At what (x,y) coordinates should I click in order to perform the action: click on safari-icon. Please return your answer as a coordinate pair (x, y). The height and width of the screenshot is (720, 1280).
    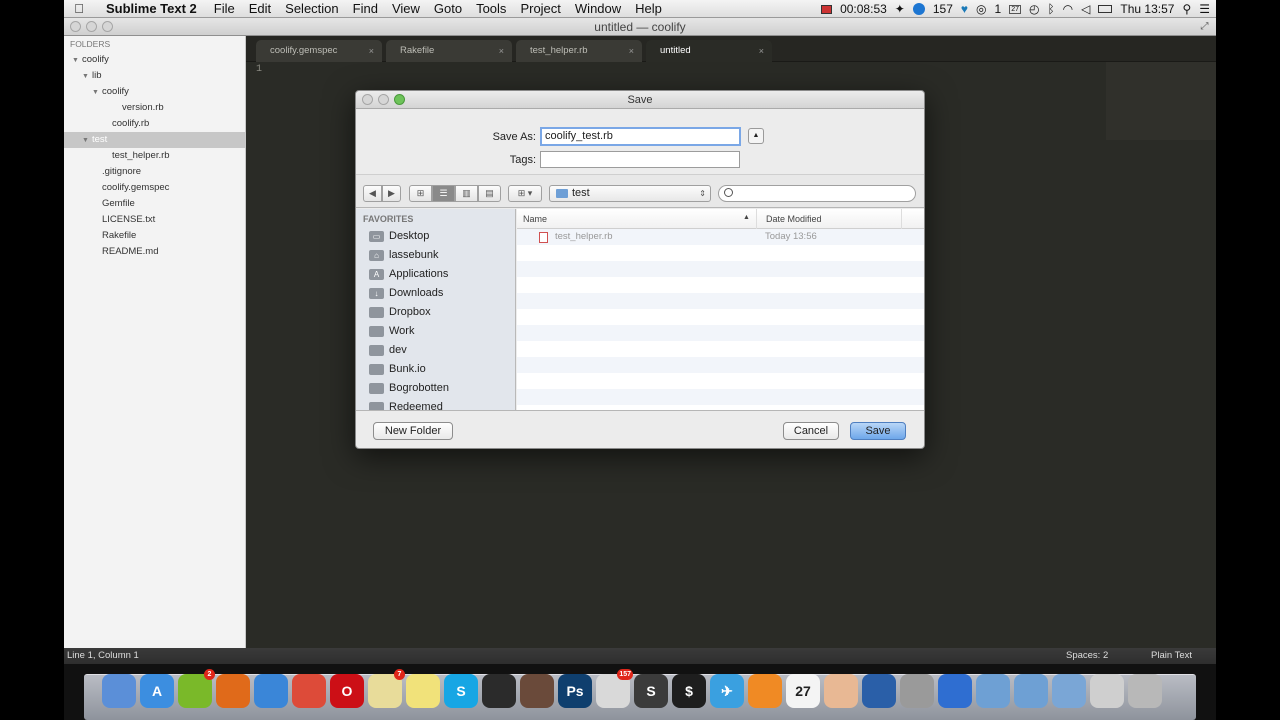
    Looking at the image, I should click on (271, 691).